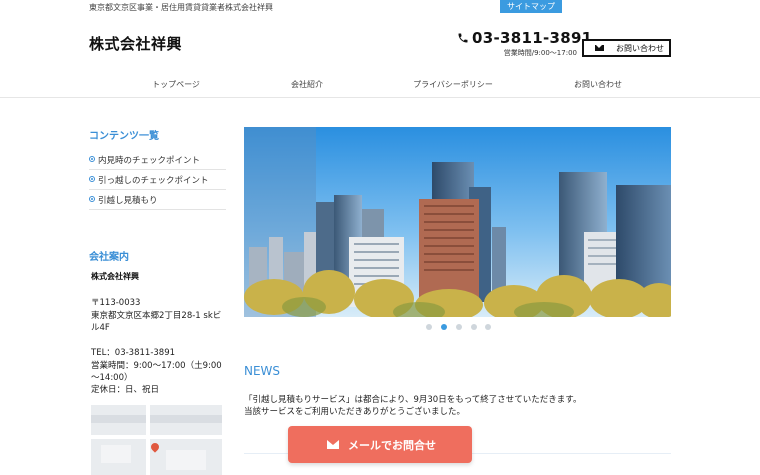 The height and width of the screenshot is (475, 760). I want to click on contents-heading: コンテンツ一覧, so click(124, 136).